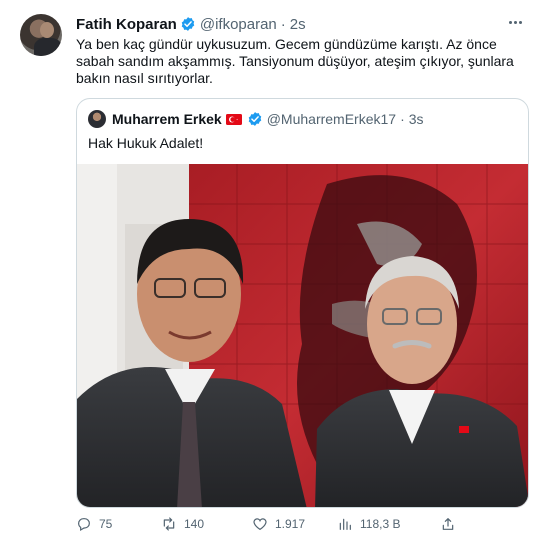 The height and width of the screenshot is (548, 541). I want to click on views-button: 118,3 B, so click(368, 524).